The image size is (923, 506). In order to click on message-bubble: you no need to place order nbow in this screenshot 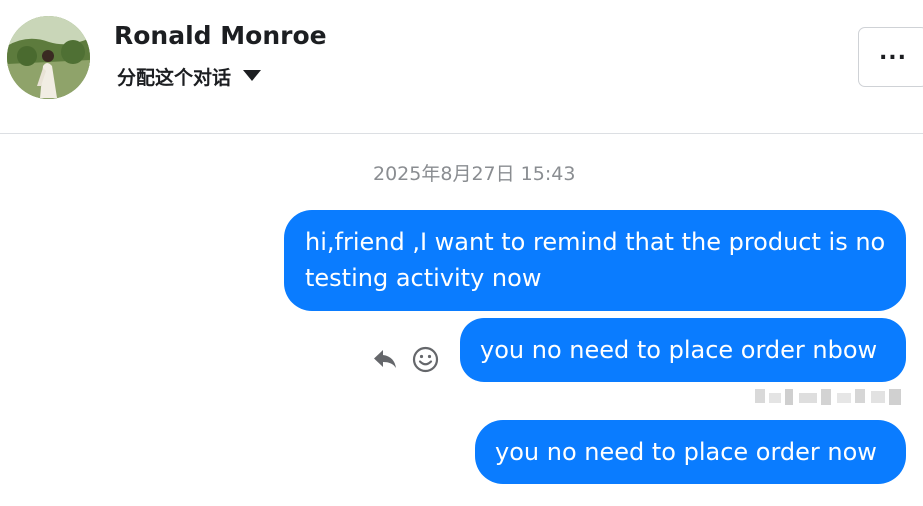, I will do `click(683, 350)`.